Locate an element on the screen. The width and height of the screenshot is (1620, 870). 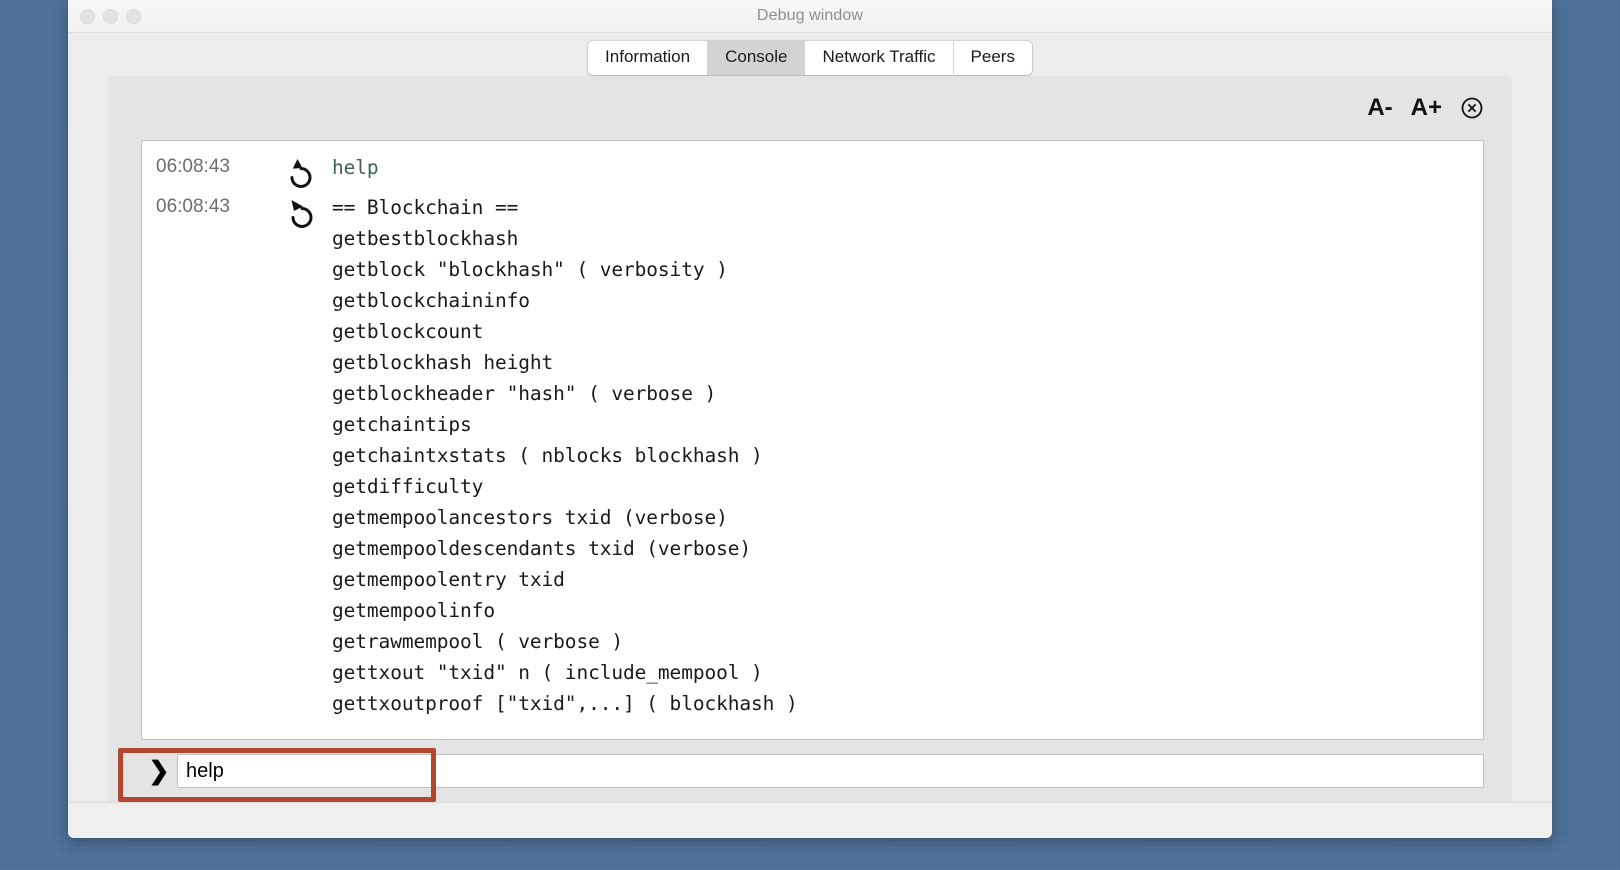
tab-network-traffic: Network Traffic is located at coordinates (879, 57).